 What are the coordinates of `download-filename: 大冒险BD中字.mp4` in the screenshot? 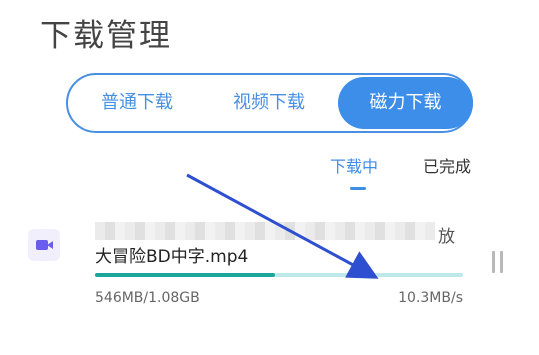 It's located at (171, 254).